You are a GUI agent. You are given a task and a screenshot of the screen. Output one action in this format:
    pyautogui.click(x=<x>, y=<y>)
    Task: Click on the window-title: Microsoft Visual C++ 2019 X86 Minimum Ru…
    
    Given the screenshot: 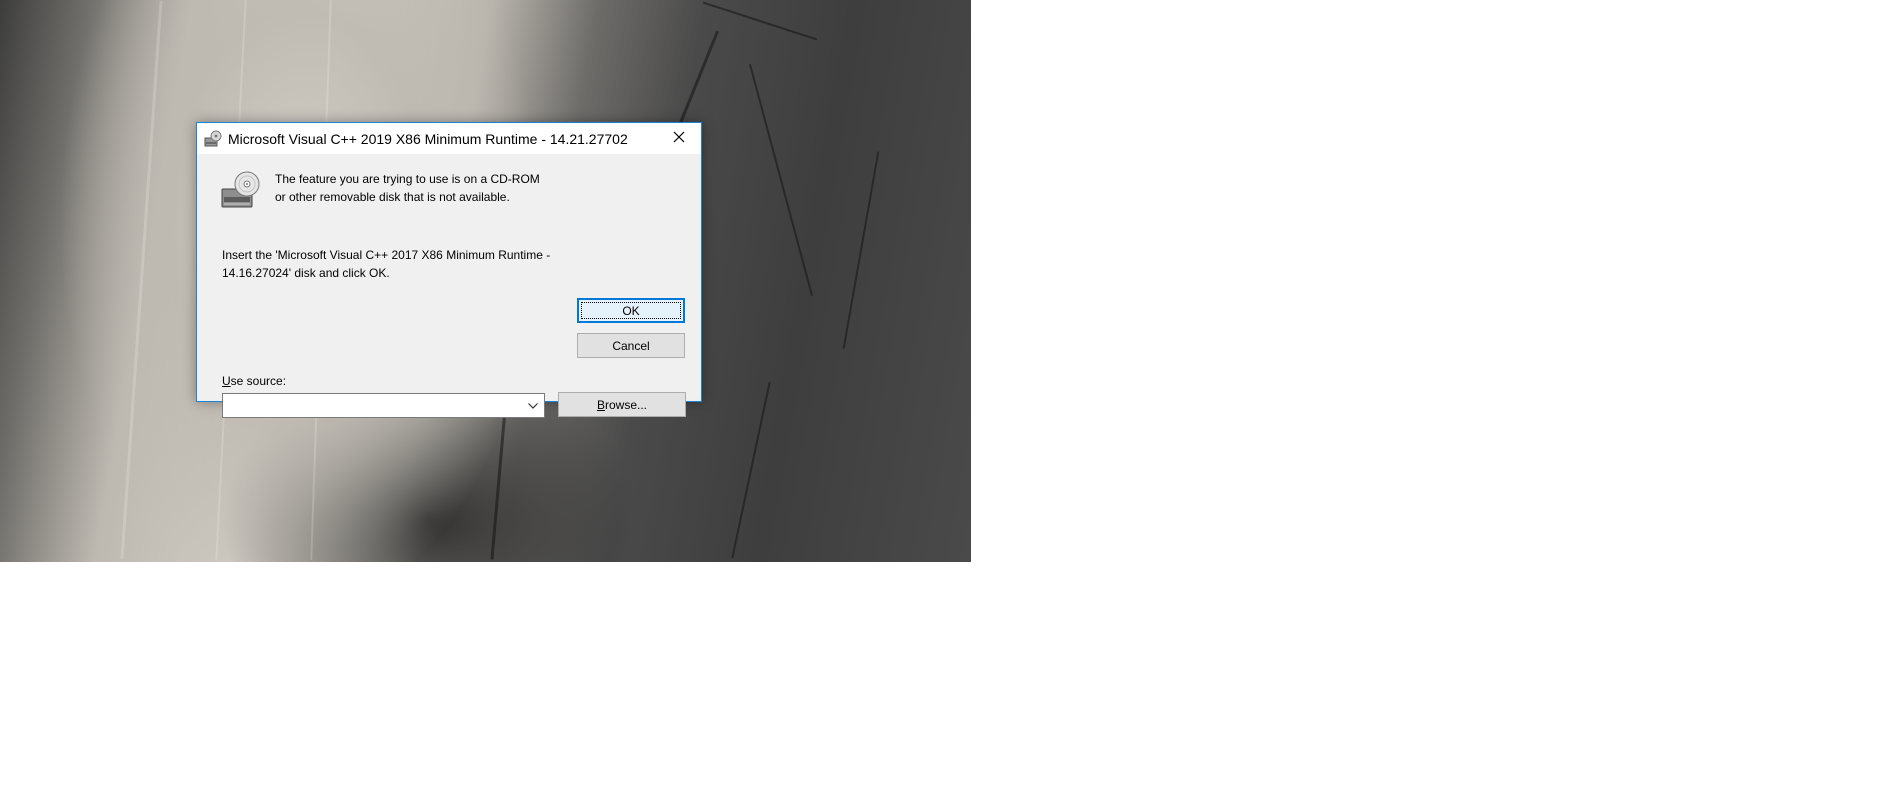 What is the action you would take?
    pyautogui.click(x=428, y=138)
    